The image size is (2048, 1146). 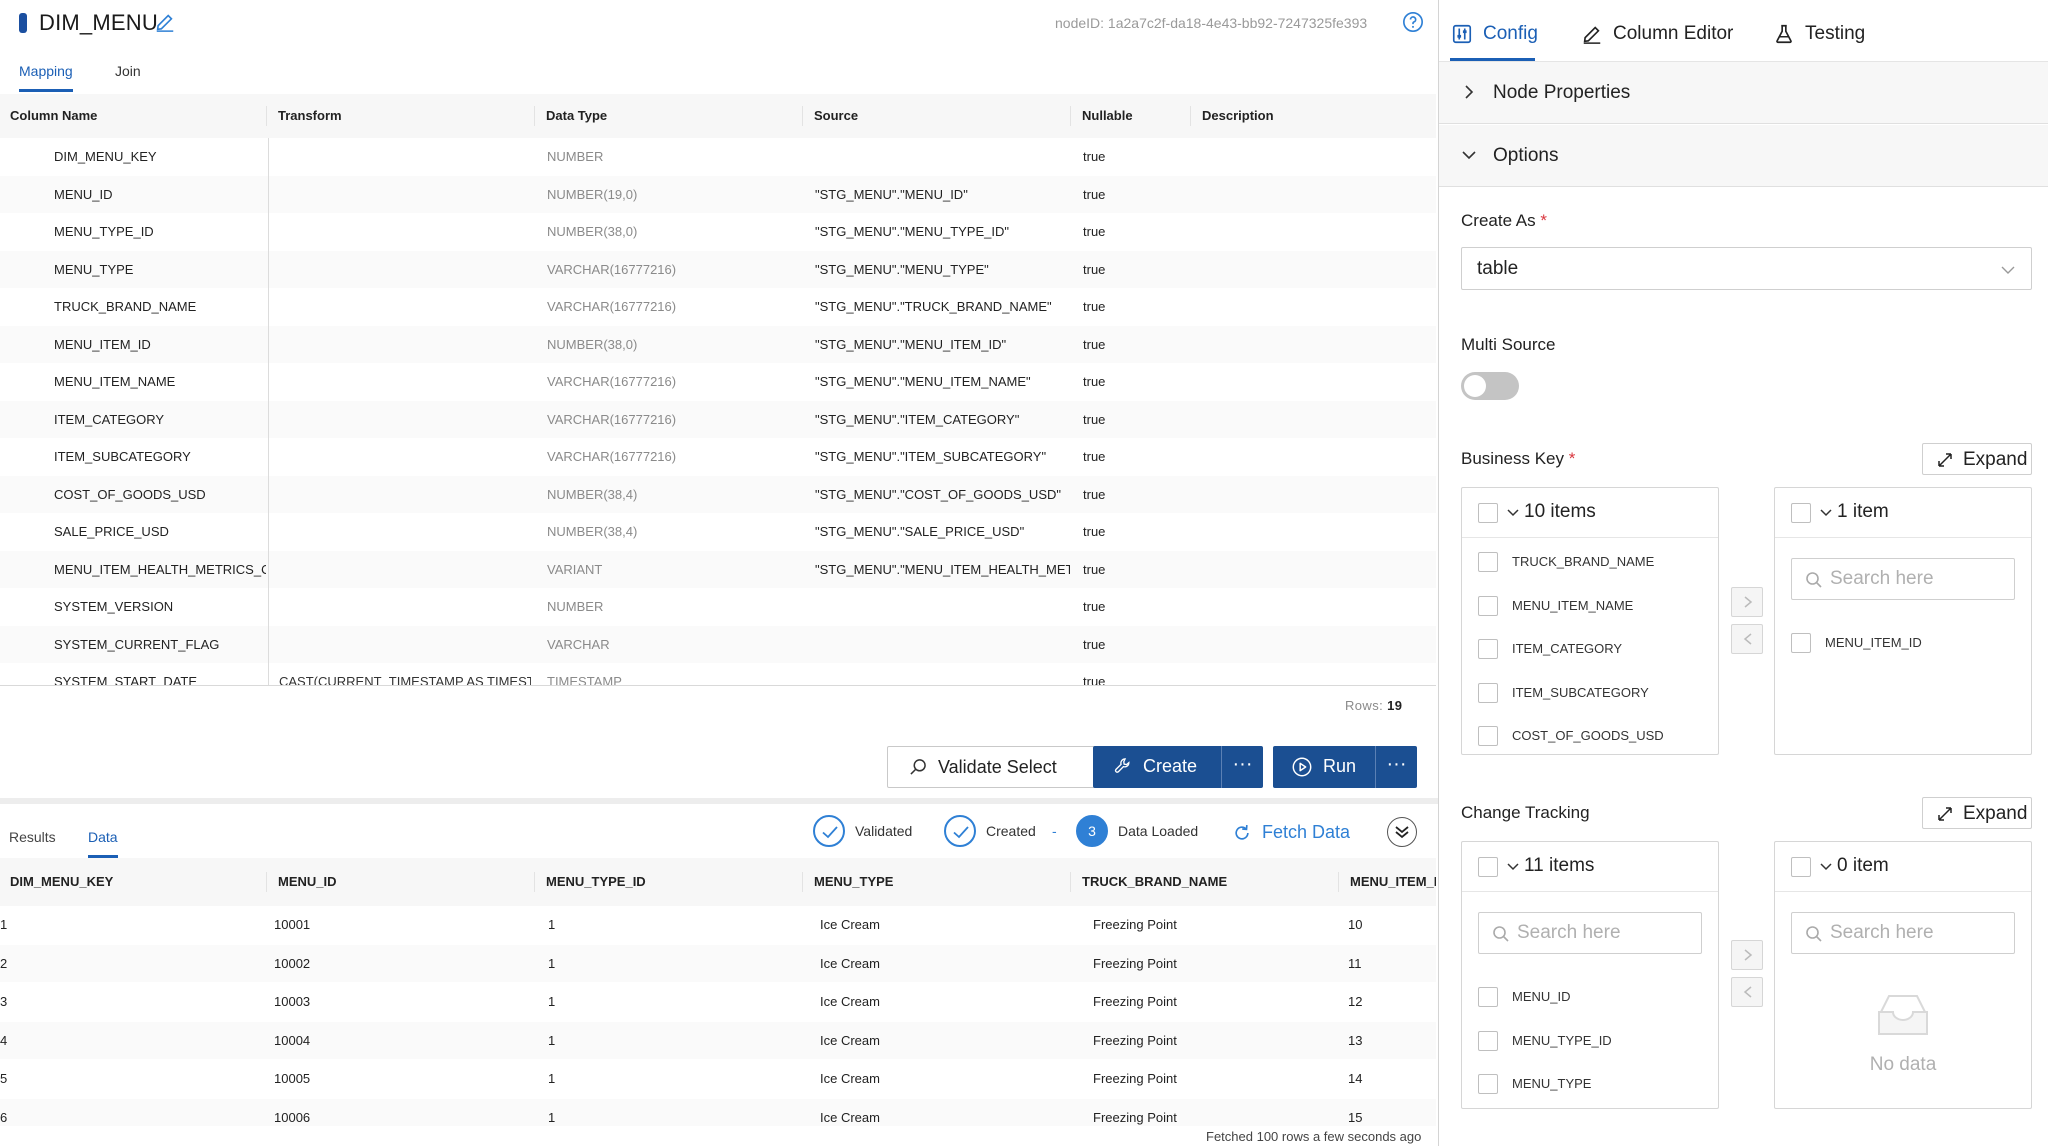 What do you see at coordinates (1977, 459) in the screenshot?
I see `business-key-expand-button: Expand` at bounding box center [1977, 459].